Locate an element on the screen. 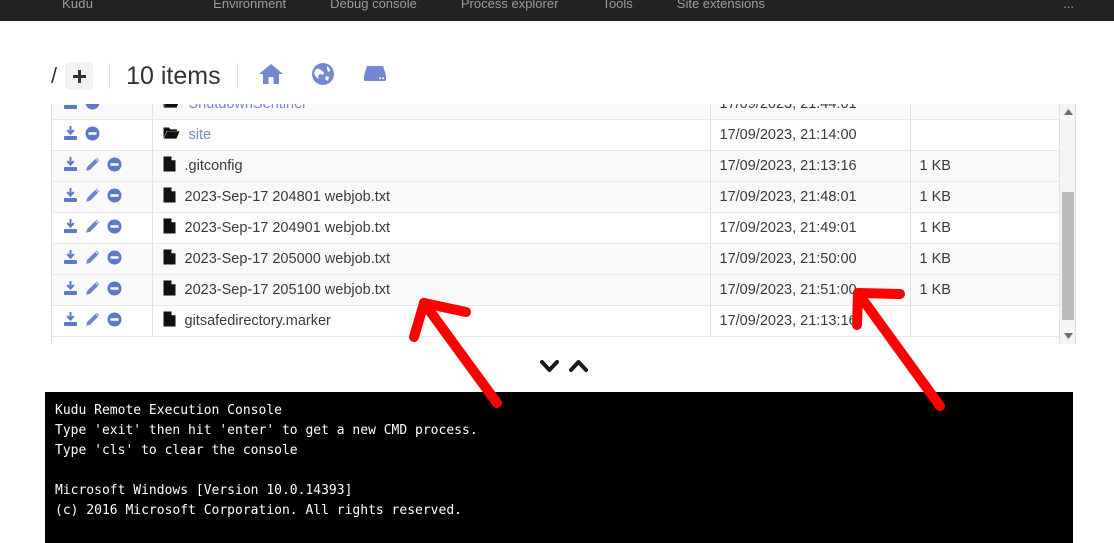 This screenshot has width=1114, height=543. chevron-down-icon is located at coordinates (549, 369).